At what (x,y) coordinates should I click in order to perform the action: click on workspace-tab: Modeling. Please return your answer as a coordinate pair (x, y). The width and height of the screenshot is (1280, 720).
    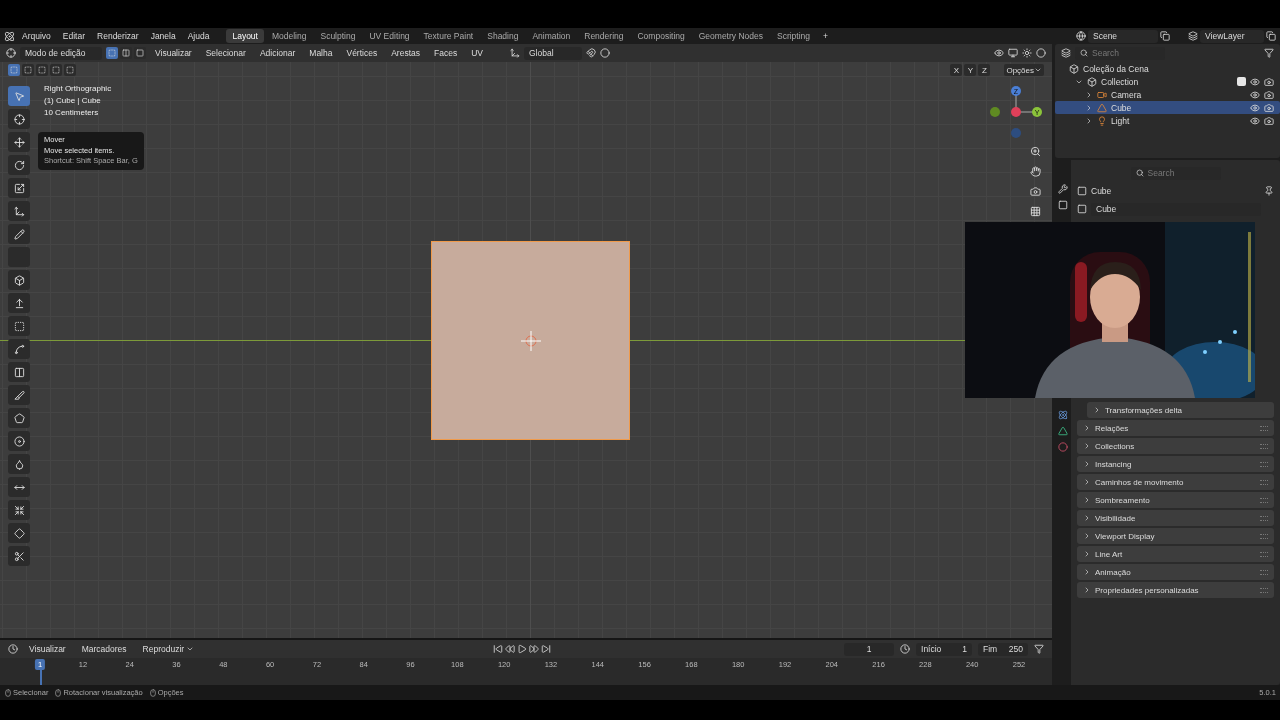
    Looking at the image, I should click on (289, 36).